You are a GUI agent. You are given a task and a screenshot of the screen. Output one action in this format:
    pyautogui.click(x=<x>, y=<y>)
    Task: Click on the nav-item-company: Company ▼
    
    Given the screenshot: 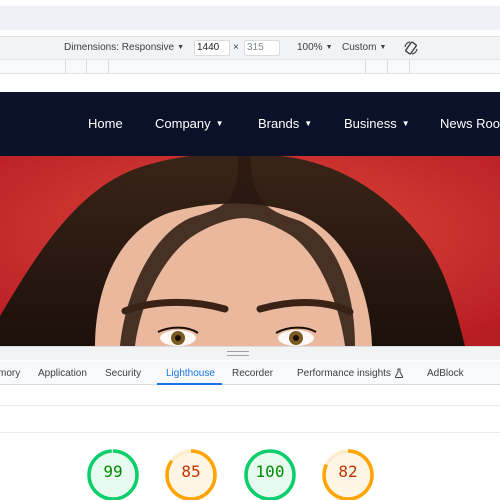 What is the action you would take?
    pyautogui.click(x=189, y=123)
    